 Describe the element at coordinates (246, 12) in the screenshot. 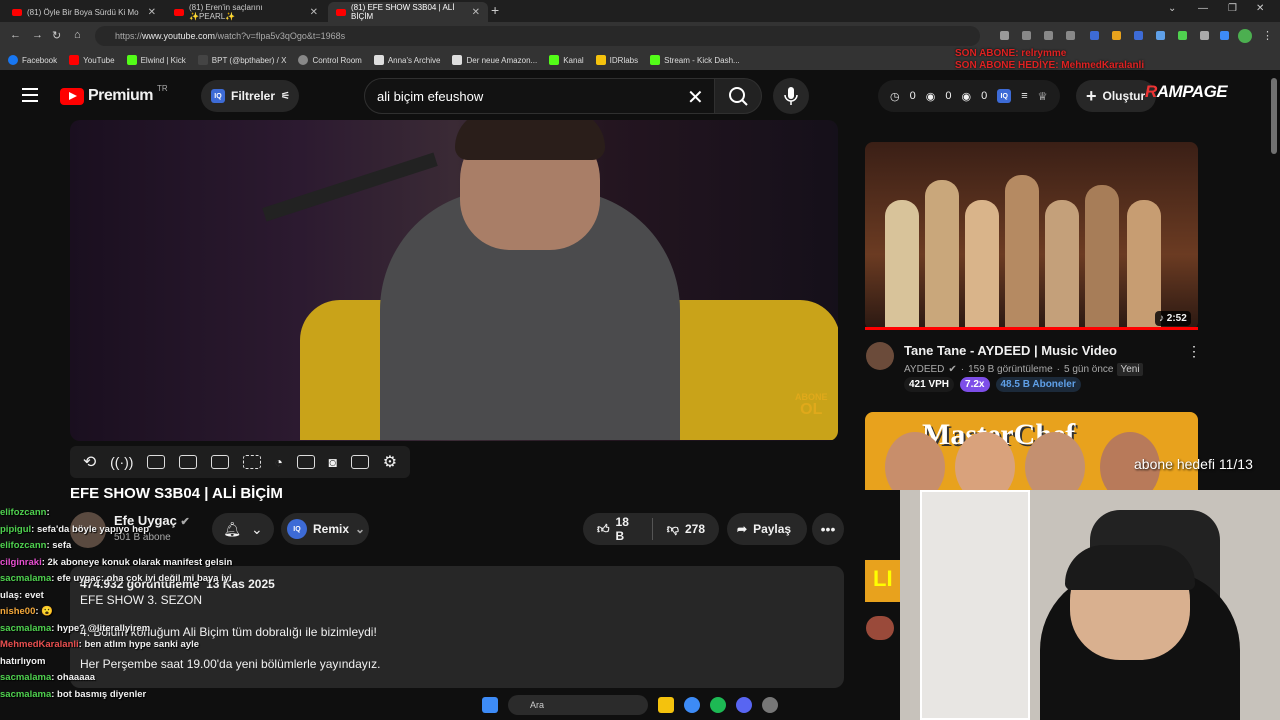

I see `tab-2: (81) Eren'in saçlarını ✨PEARL✨ ✕` at that location.